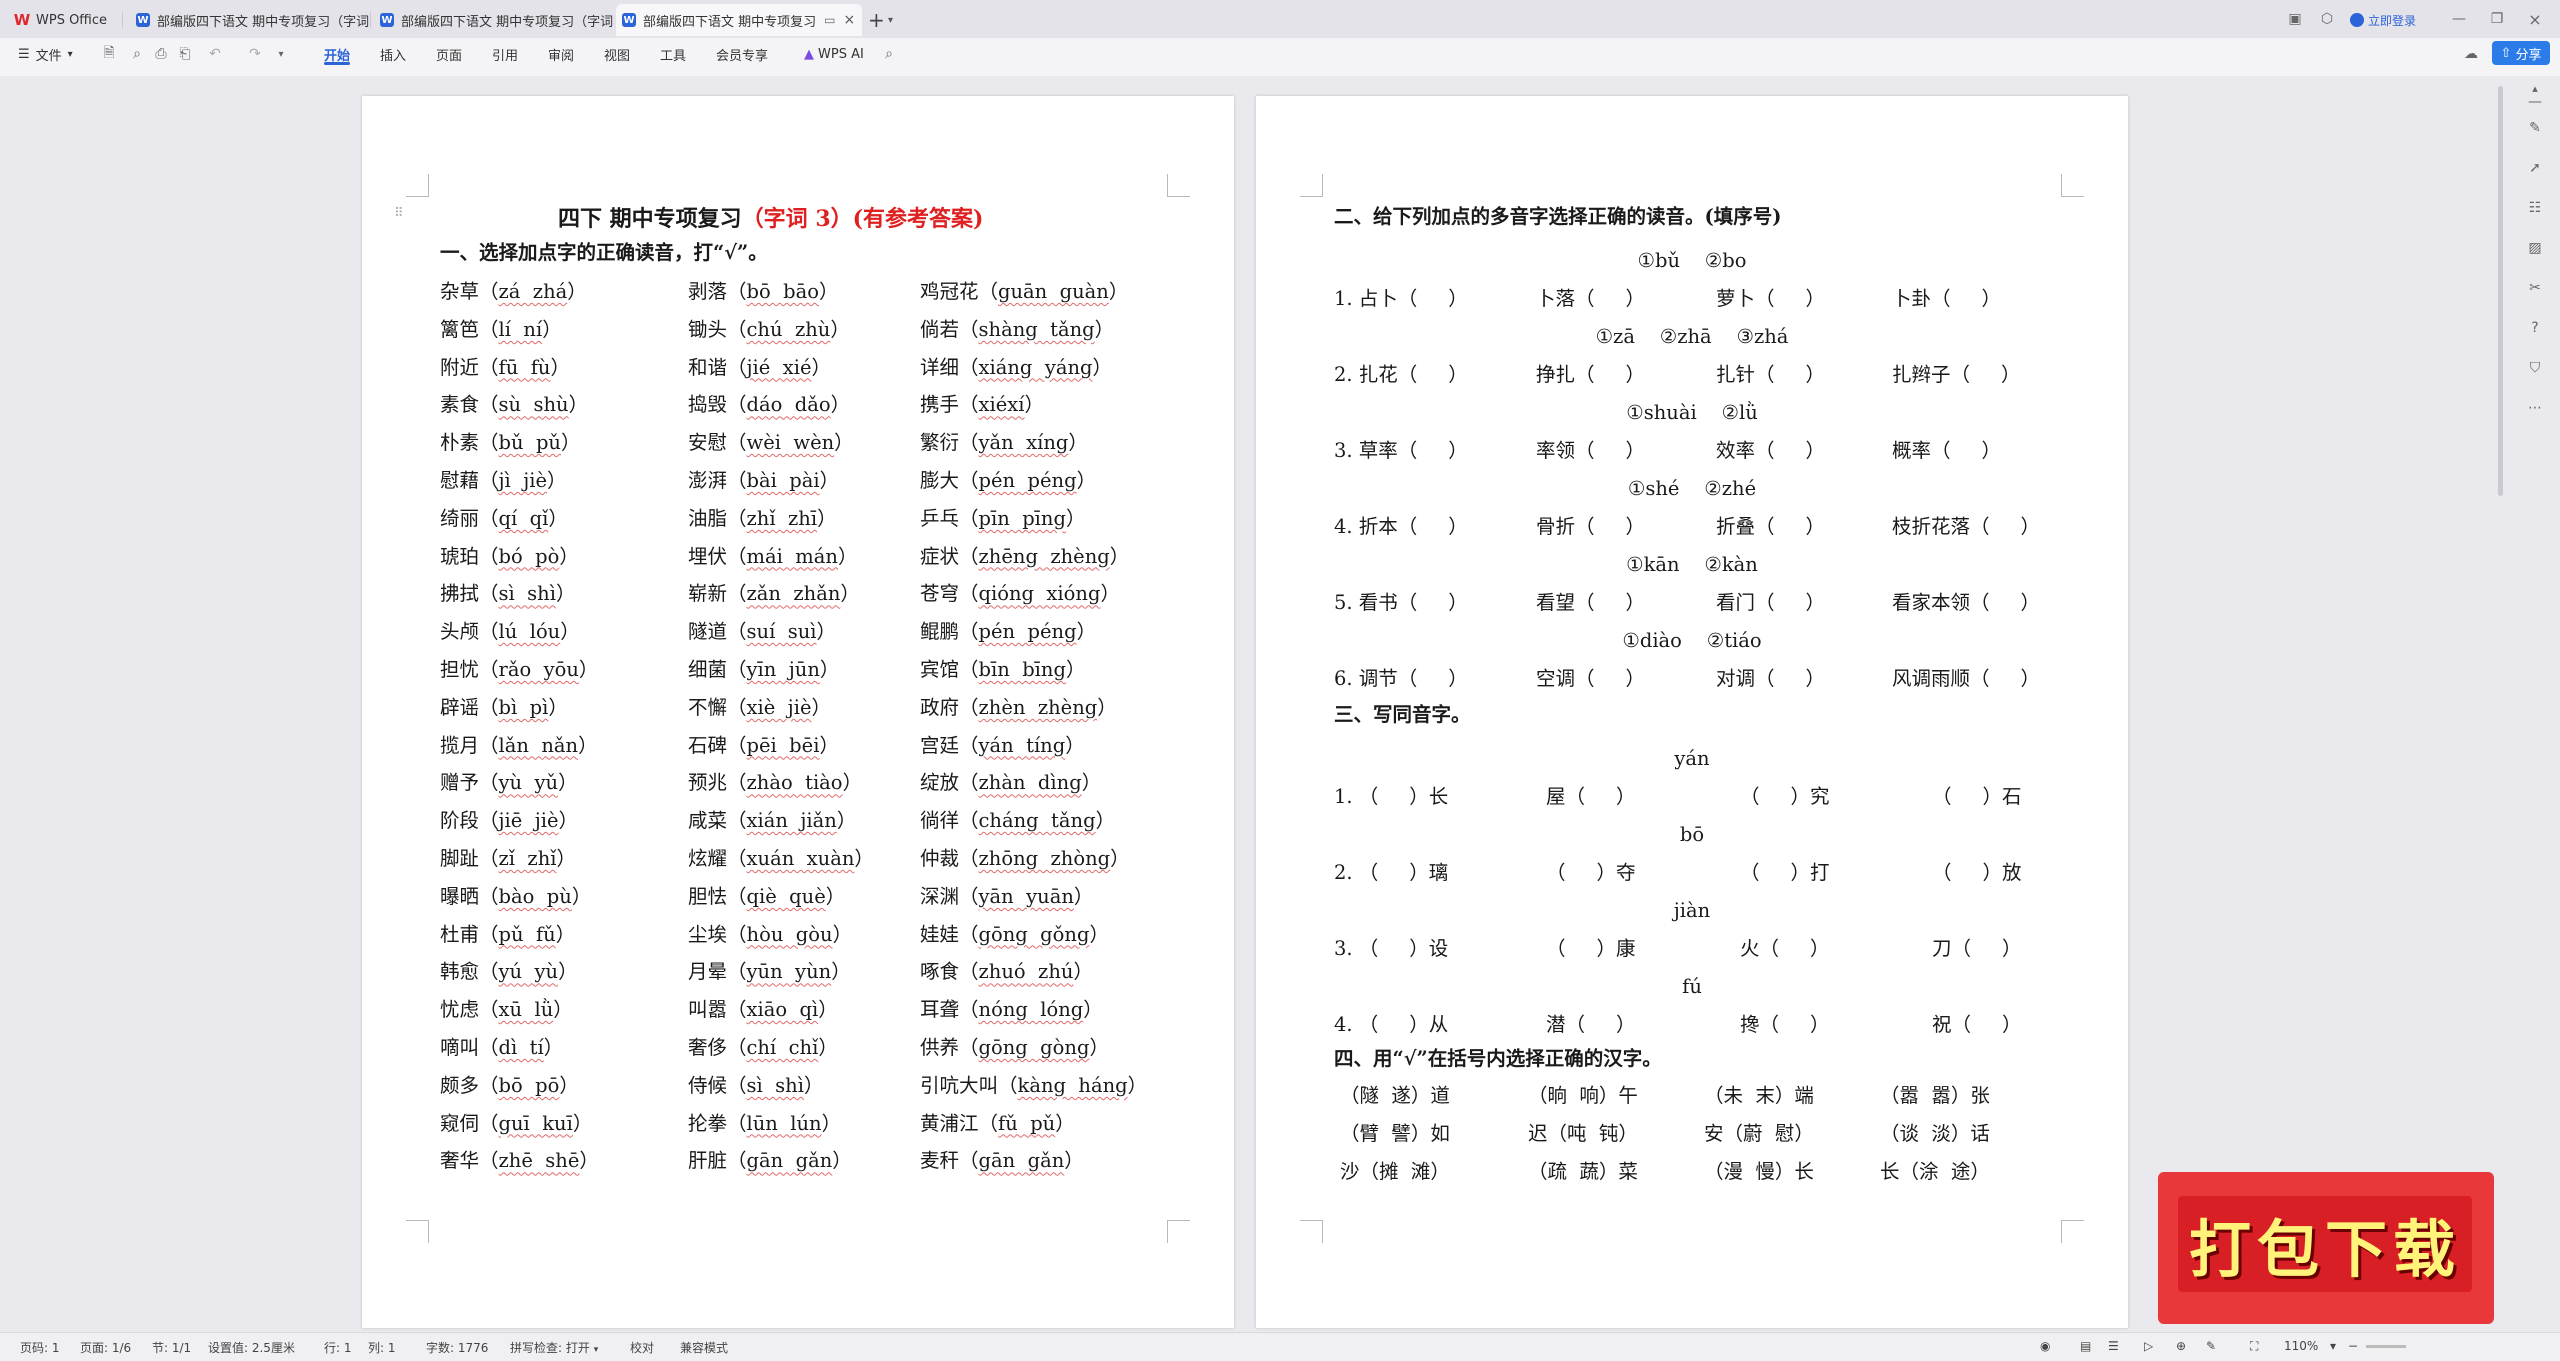  What do you see at coordinates (2148, 1346) in the screenshot?
I see `play-icon: ▷` at bounding box center [2148, 1346].